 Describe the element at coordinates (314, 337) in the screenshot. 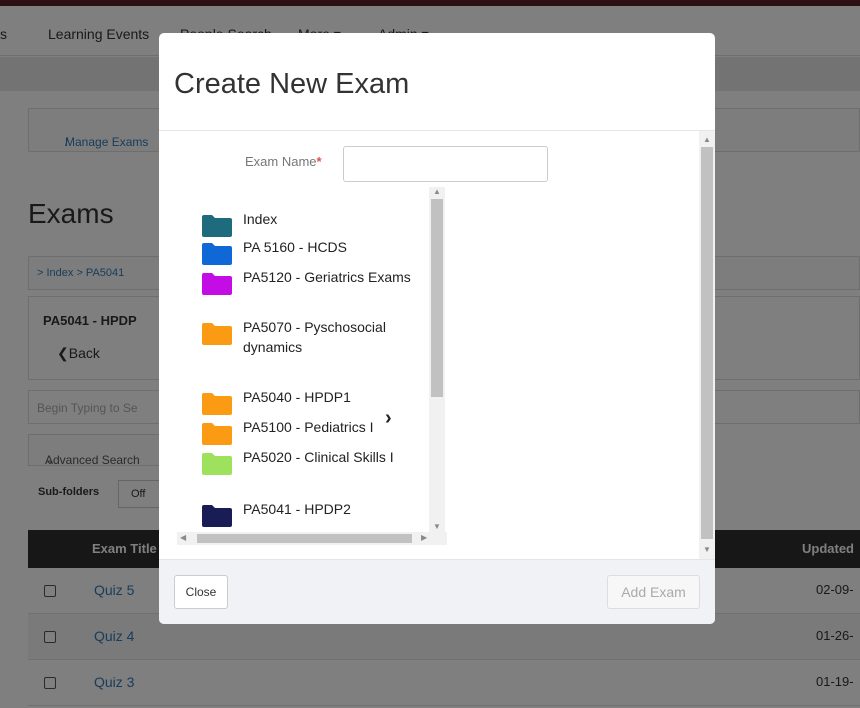

I see `folder-label: PA5070 - Pyschosocial dynamics` at that location.